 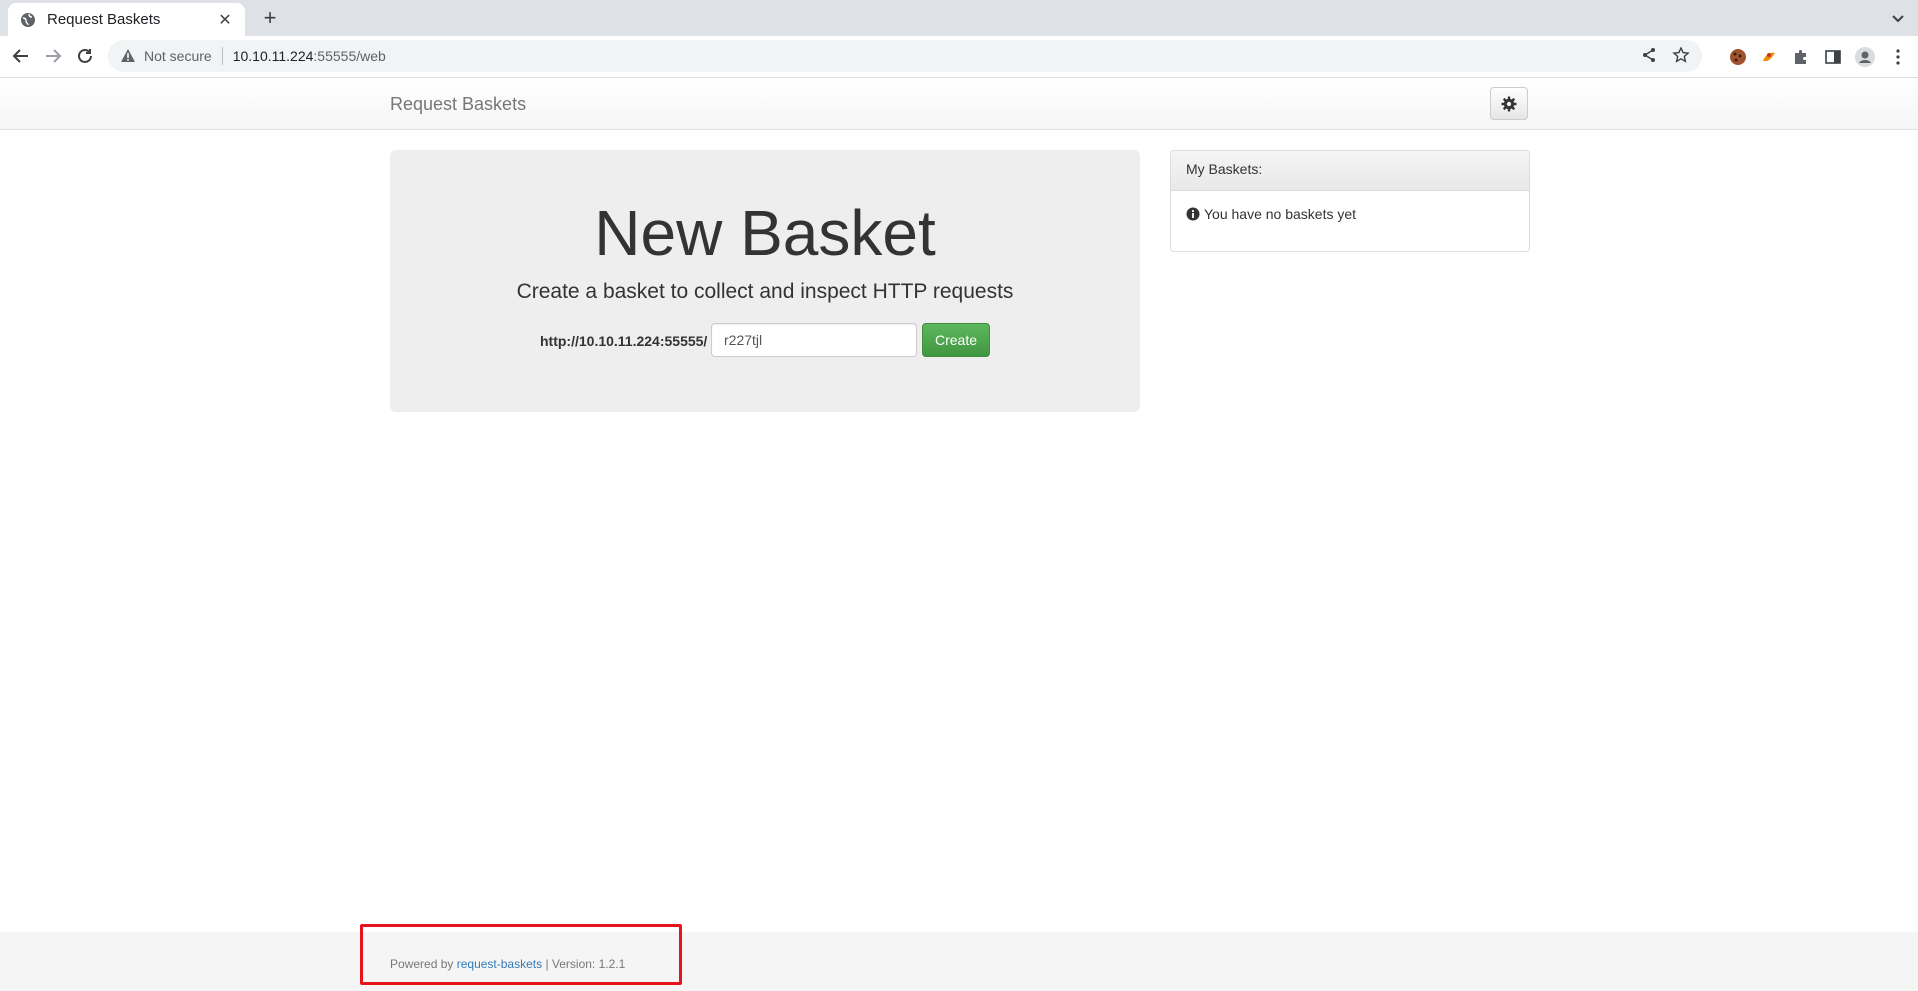 I want to click on highlight-box, so click(x=521, y=954).